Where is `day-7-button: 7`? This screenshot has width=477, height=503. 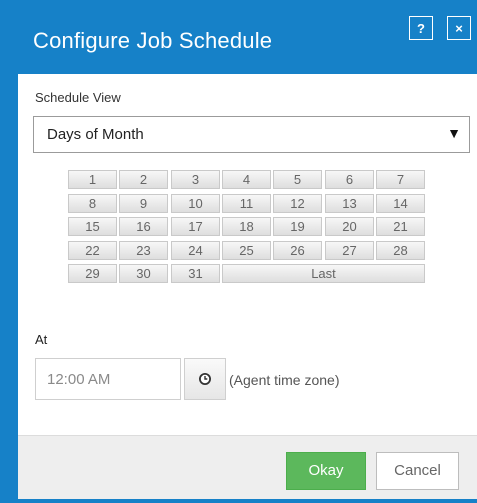 day-7-button: 7 is located at coordinates (400, 179).